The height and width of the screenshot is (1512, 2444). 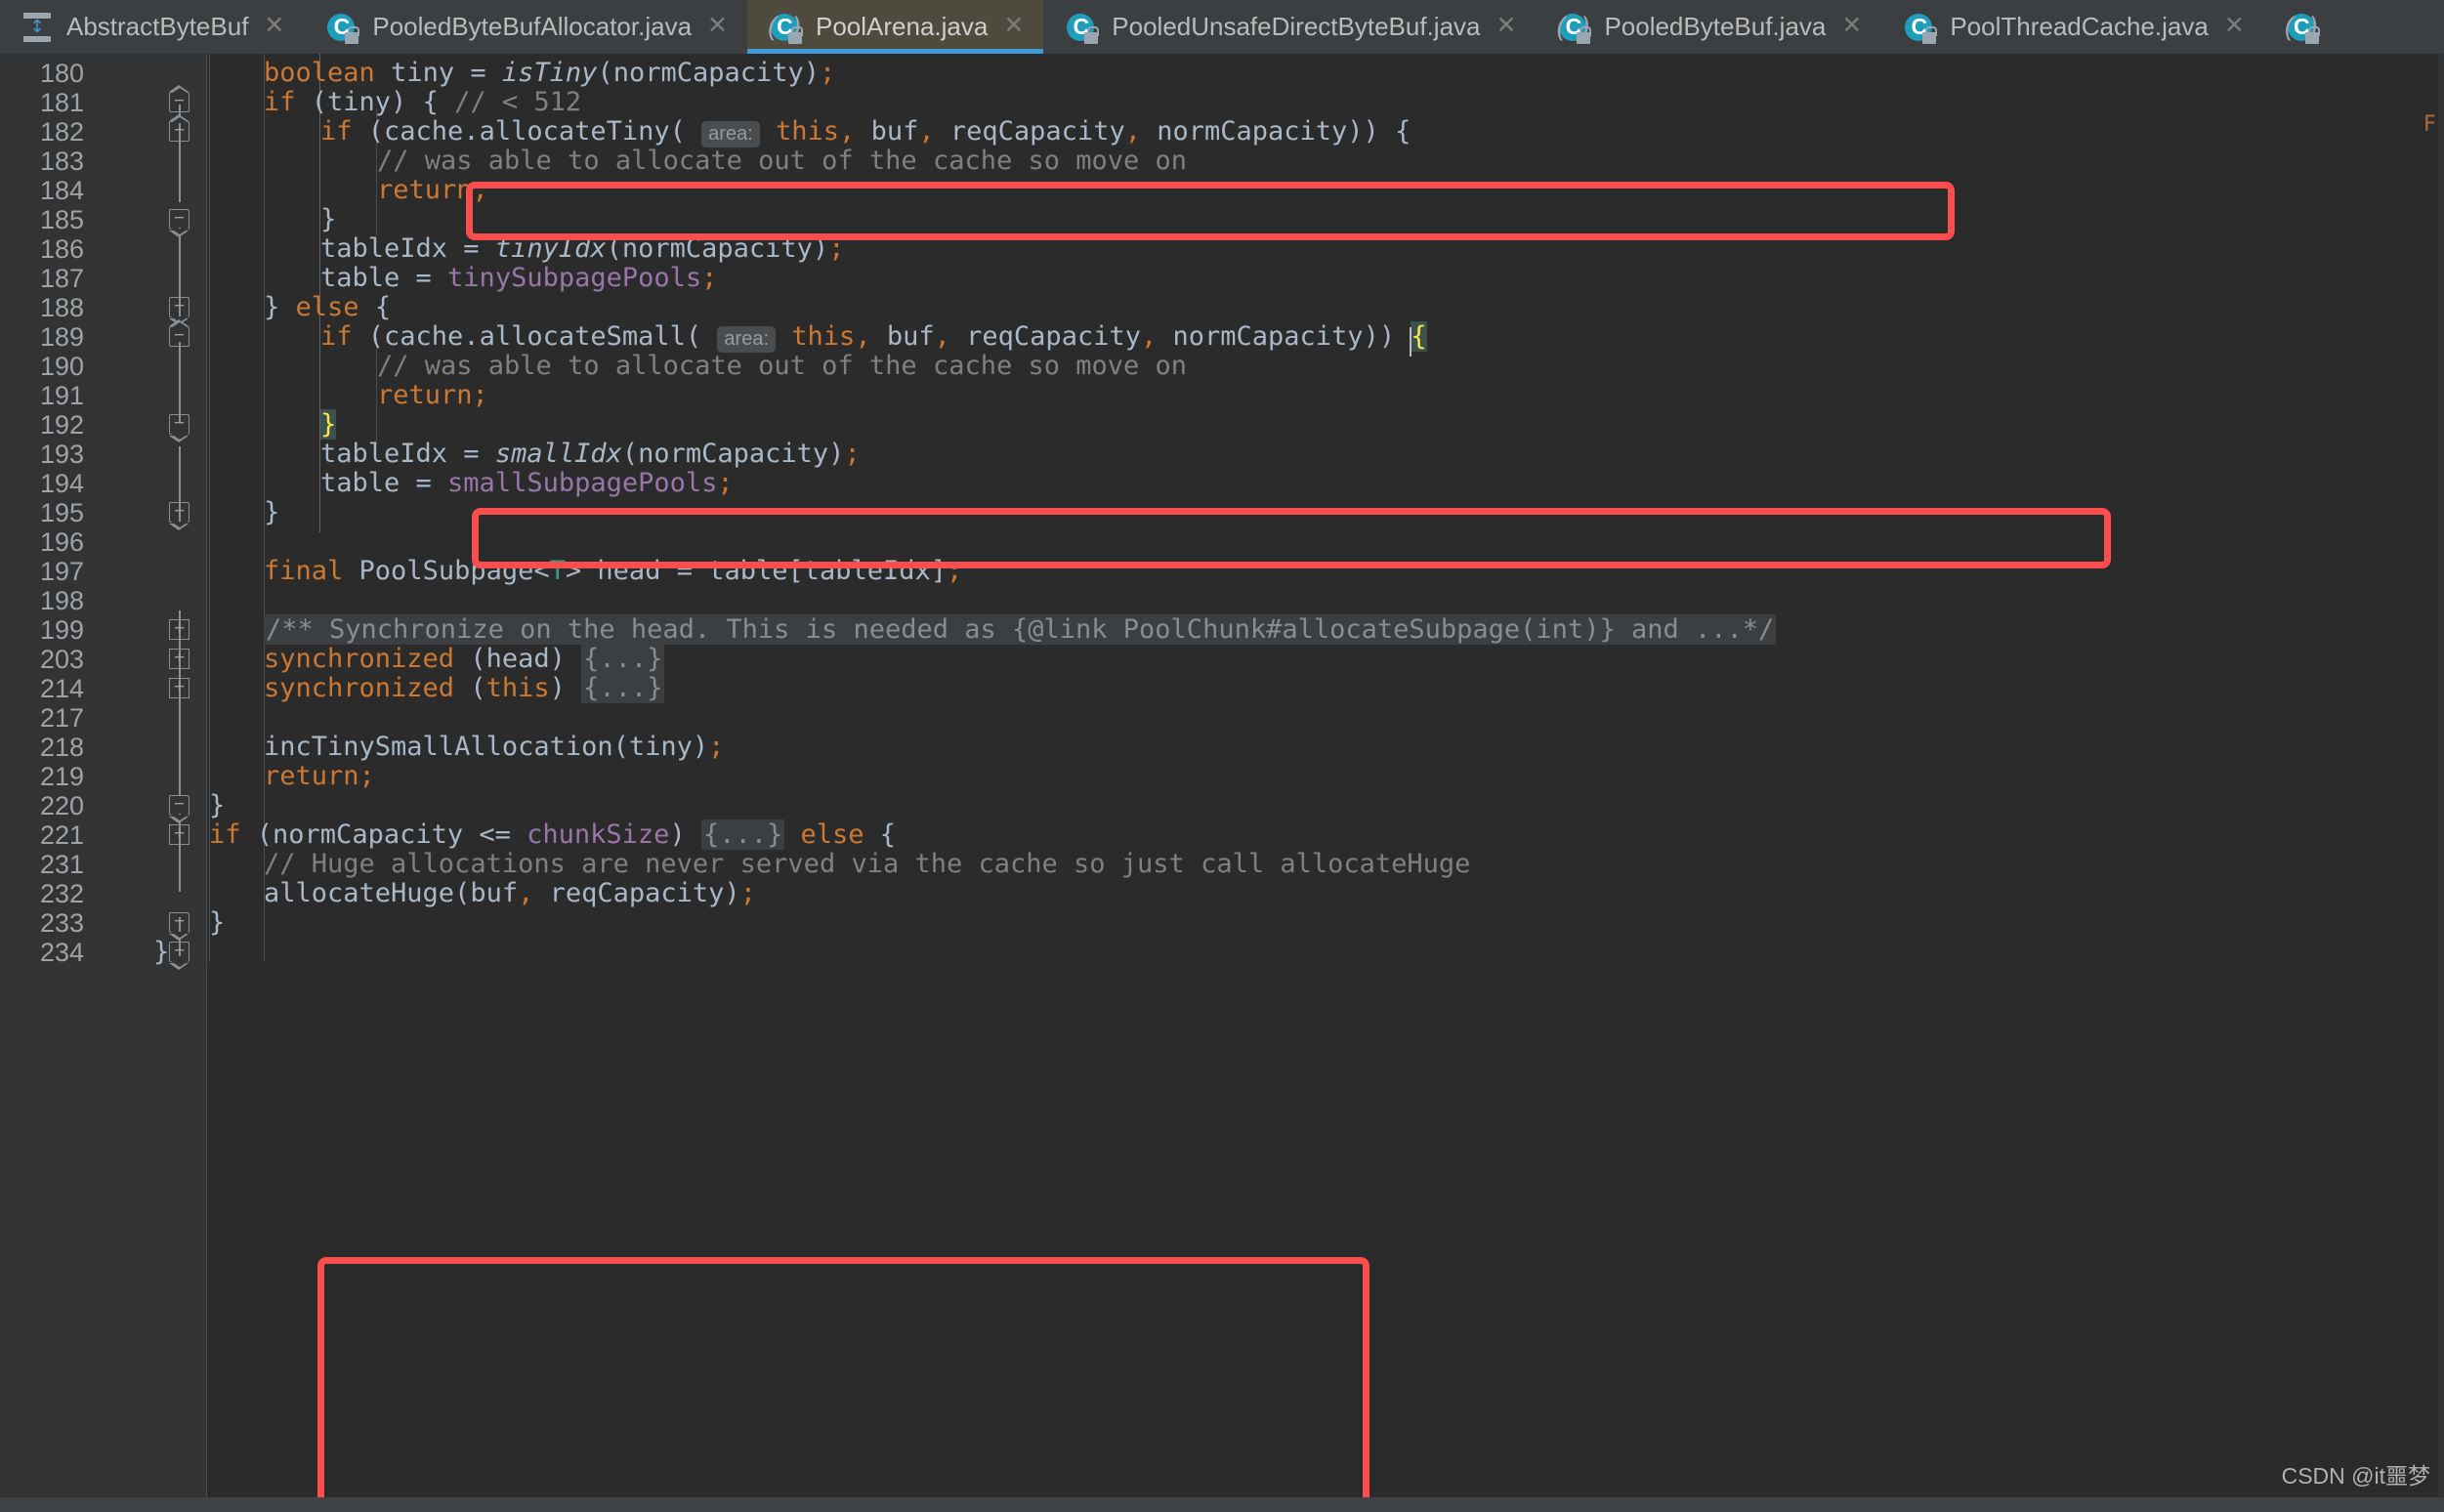 I want to click on line-number: 189, so click(x=61, y=337).